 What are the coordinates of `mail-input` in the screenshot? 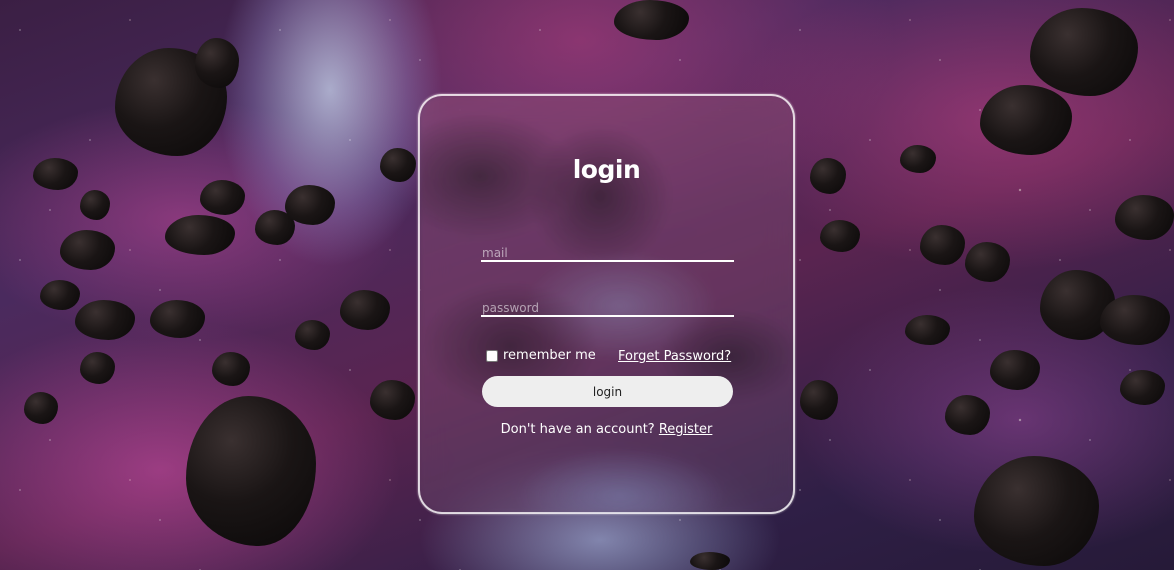 It's located at (607, 253).